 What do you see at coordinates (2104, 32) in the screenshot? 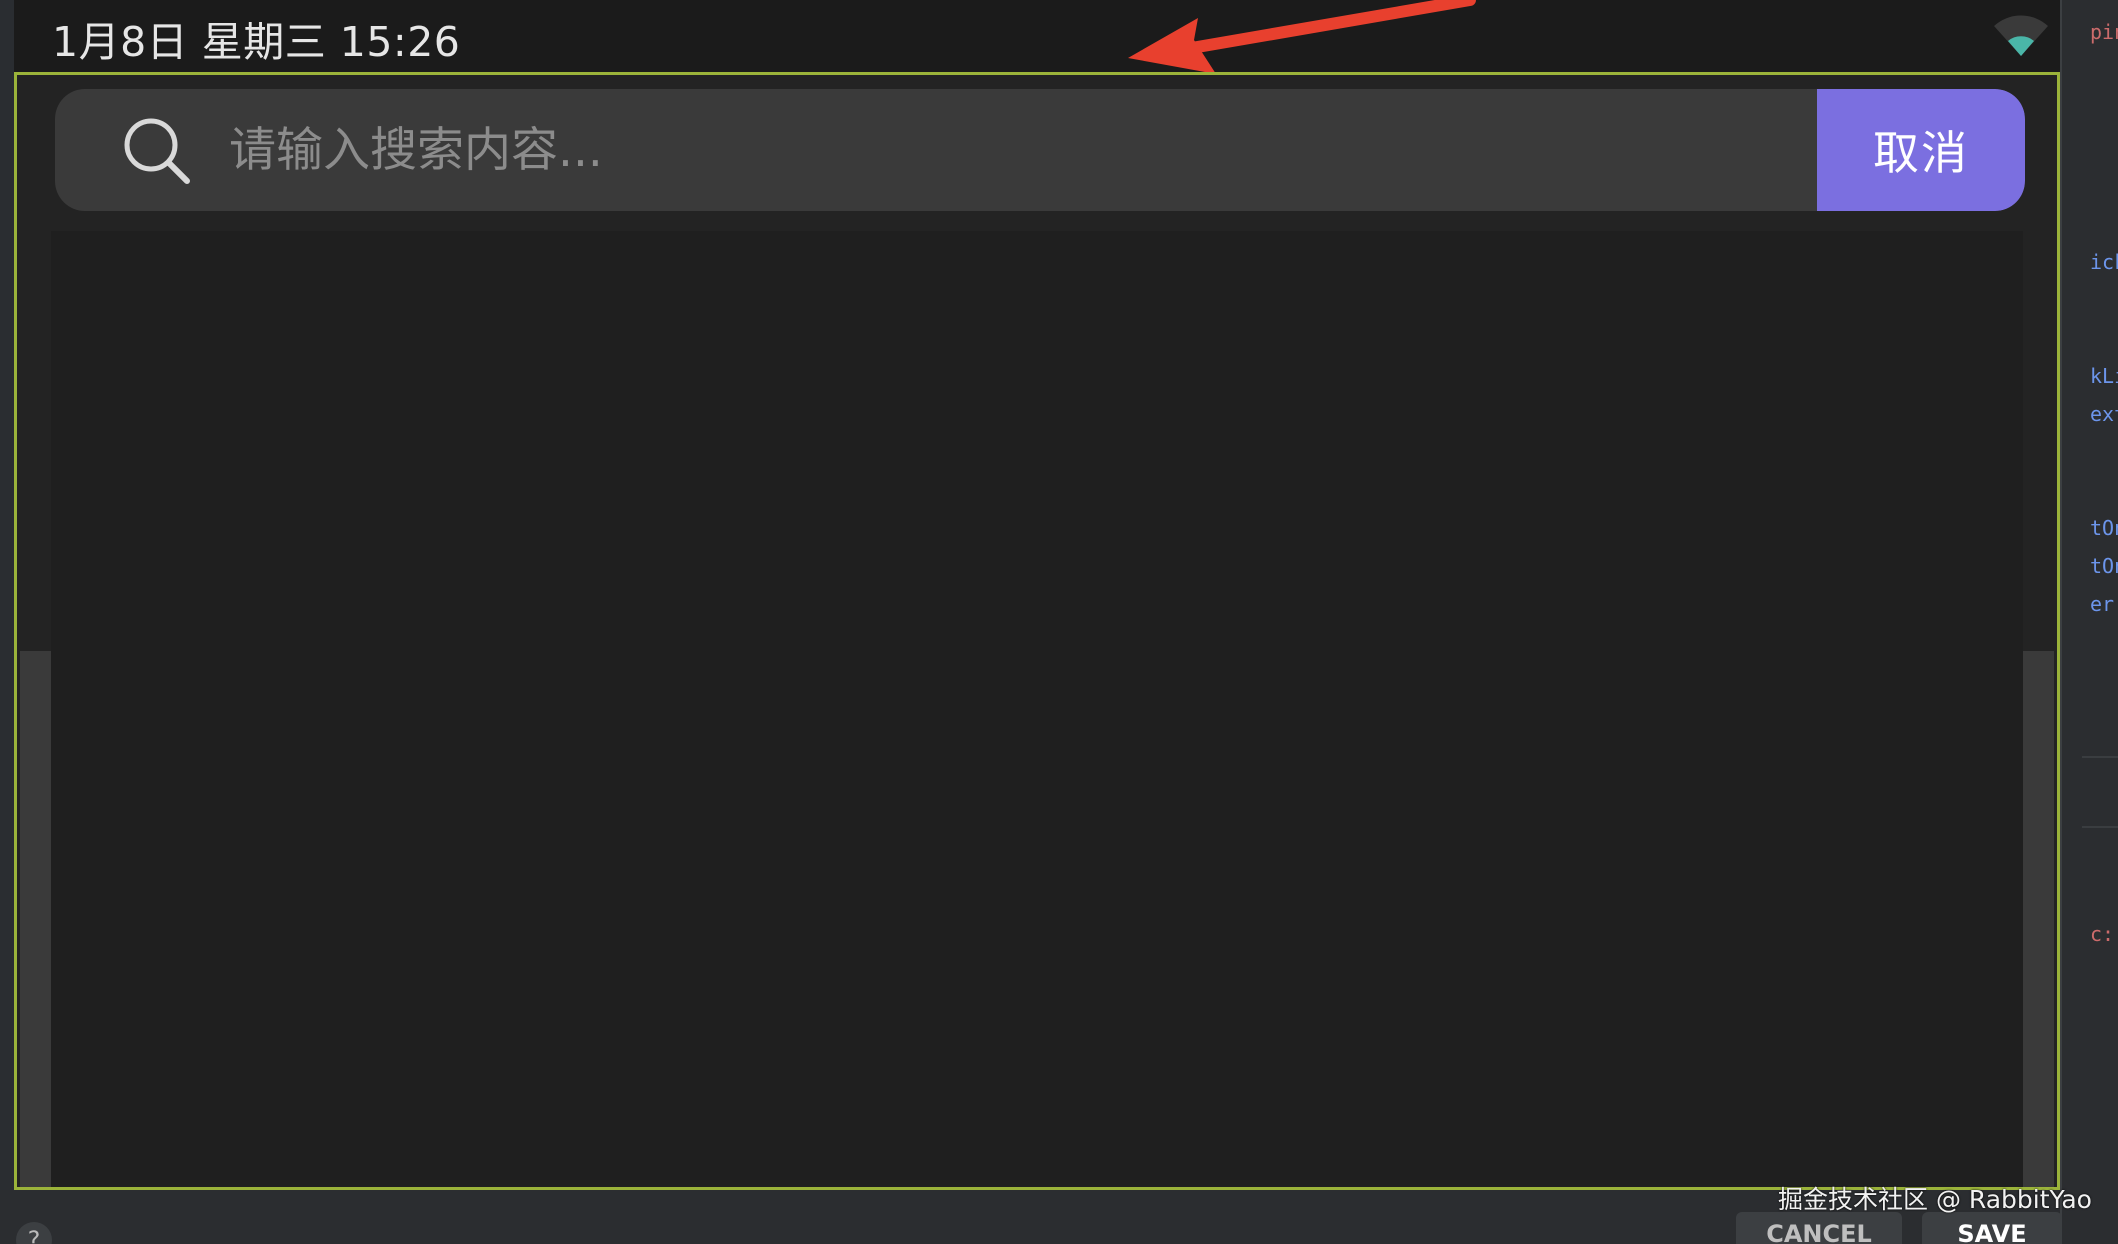
I see `code-fragment: pin` at bounding box center [2104, 32].